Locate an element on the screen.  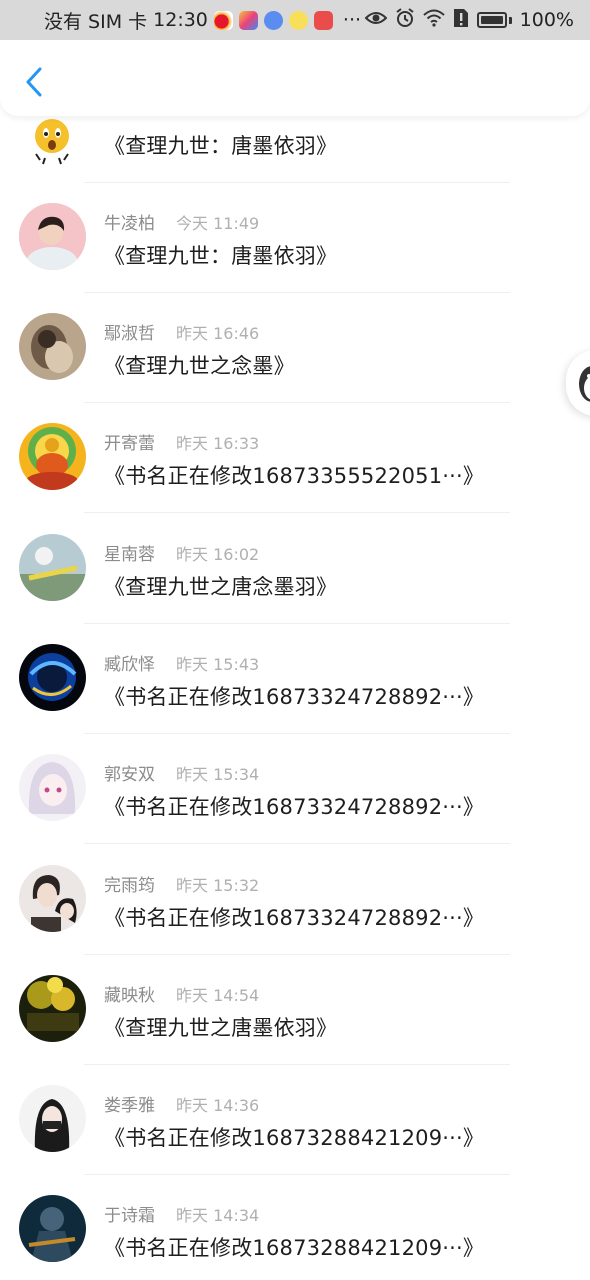
message-text: 《书名正在修改16873355522051···》 is located at coordinates (294, 476).